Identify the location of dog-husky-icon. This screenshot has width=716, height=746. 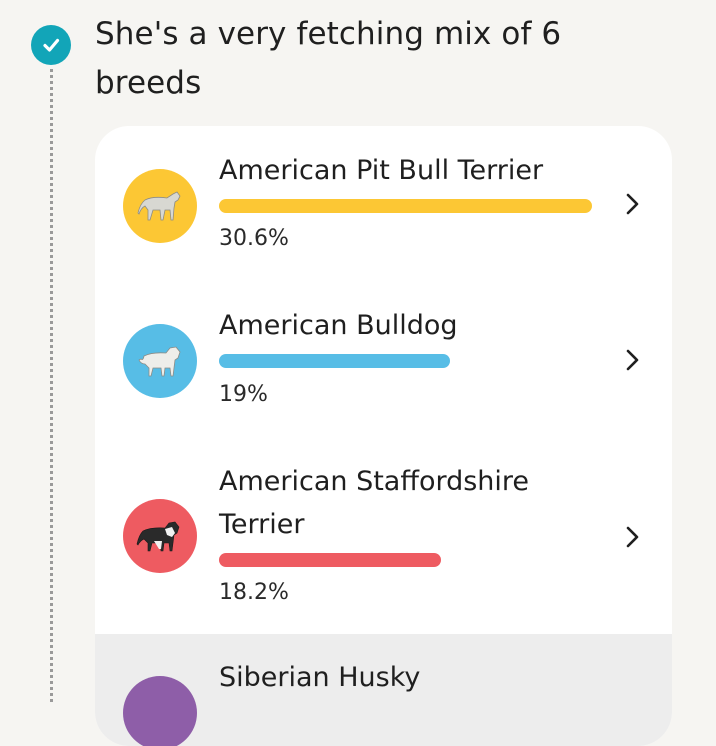
(160, 711).